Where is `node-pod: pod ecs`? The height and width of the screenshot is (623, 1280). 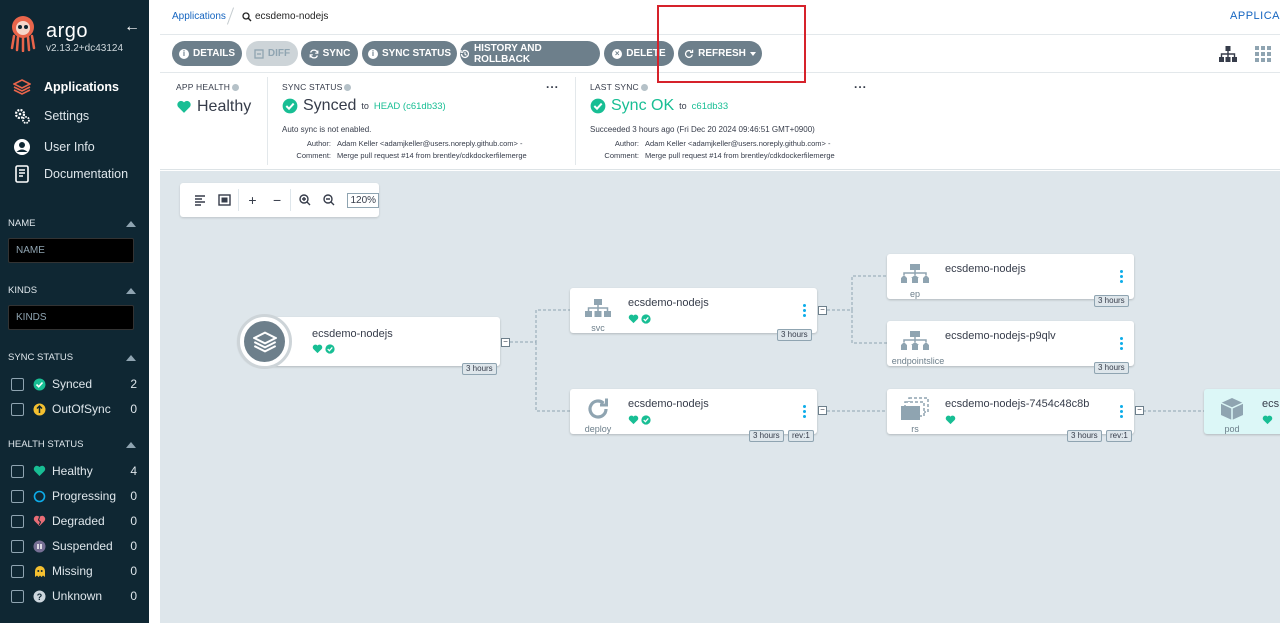 node-pod: pod ecs is located at coordinates (1242, 411).